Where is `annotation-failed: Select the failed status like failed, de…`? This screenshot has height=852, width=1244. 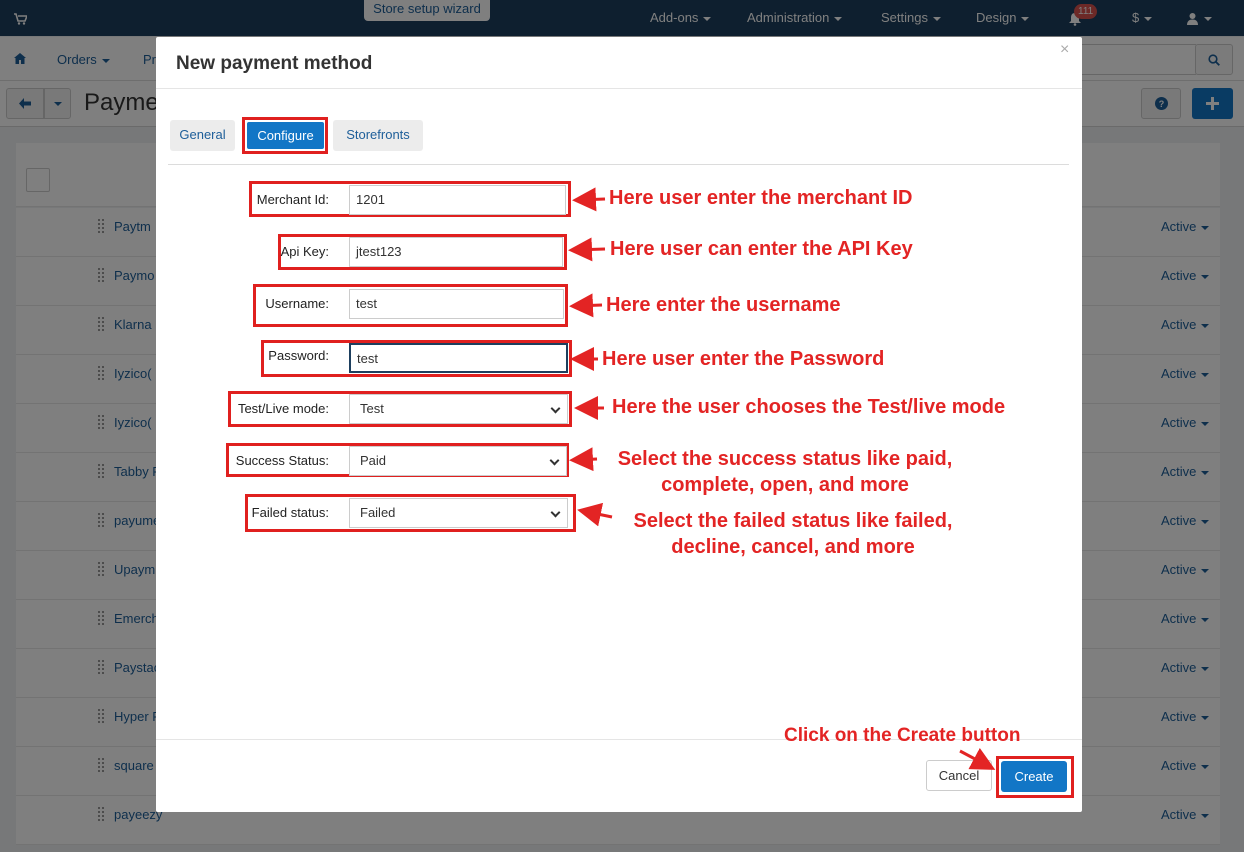 annotation-failed: Select the failed status like failed, de… is located at coordinates (793, 534).